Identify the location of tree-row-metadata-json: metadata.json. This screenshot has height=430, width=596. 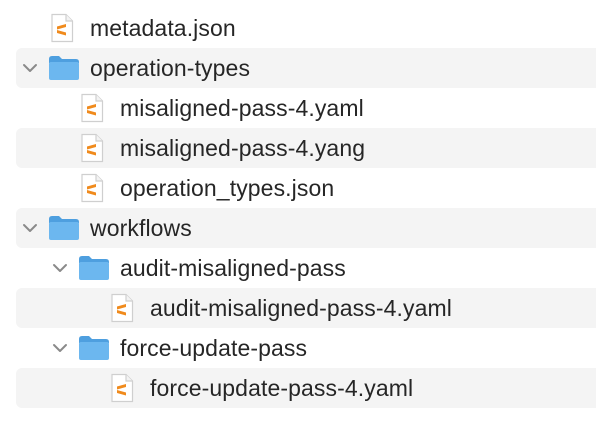
(306, 28).